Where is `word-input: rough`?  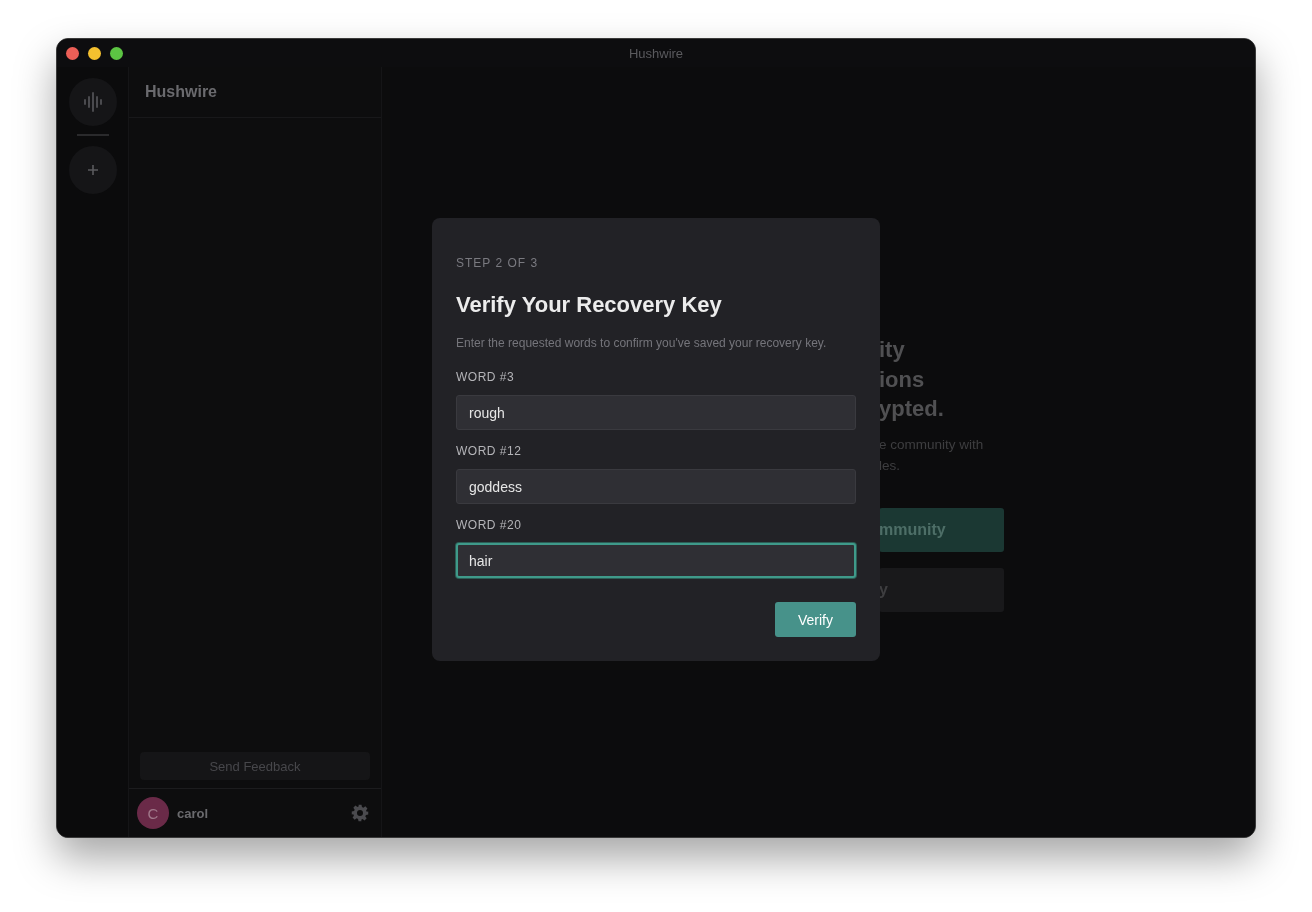
word-input: rough is located at coordinates (656, 412).